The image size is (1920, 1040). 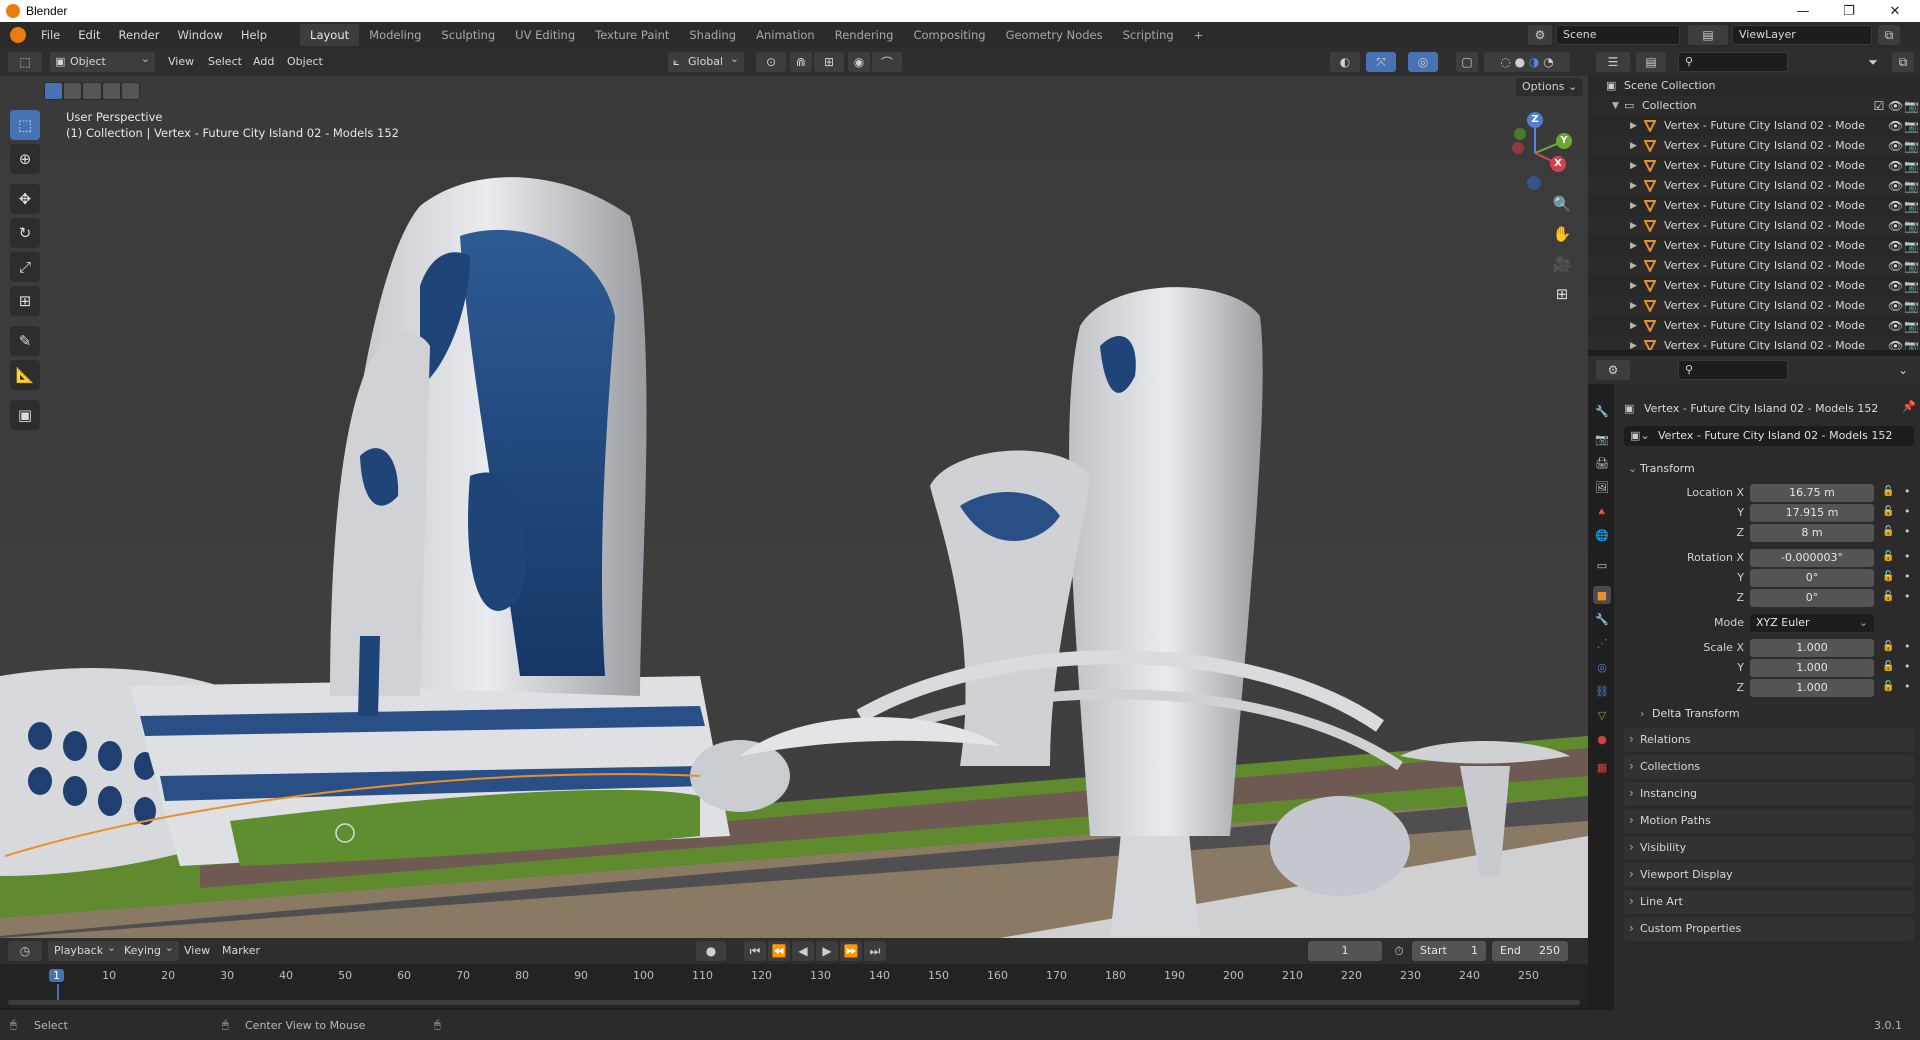 I want to click on viewport-menu-view: View, so click(x=181, y=62).